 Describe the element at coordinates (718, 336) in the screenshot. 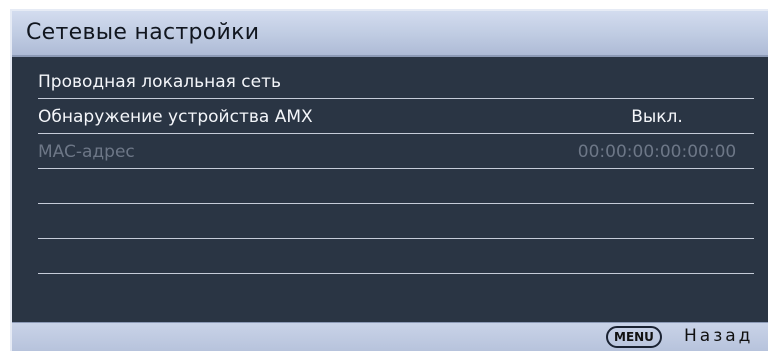

I see `back-label: Назад` at that location.